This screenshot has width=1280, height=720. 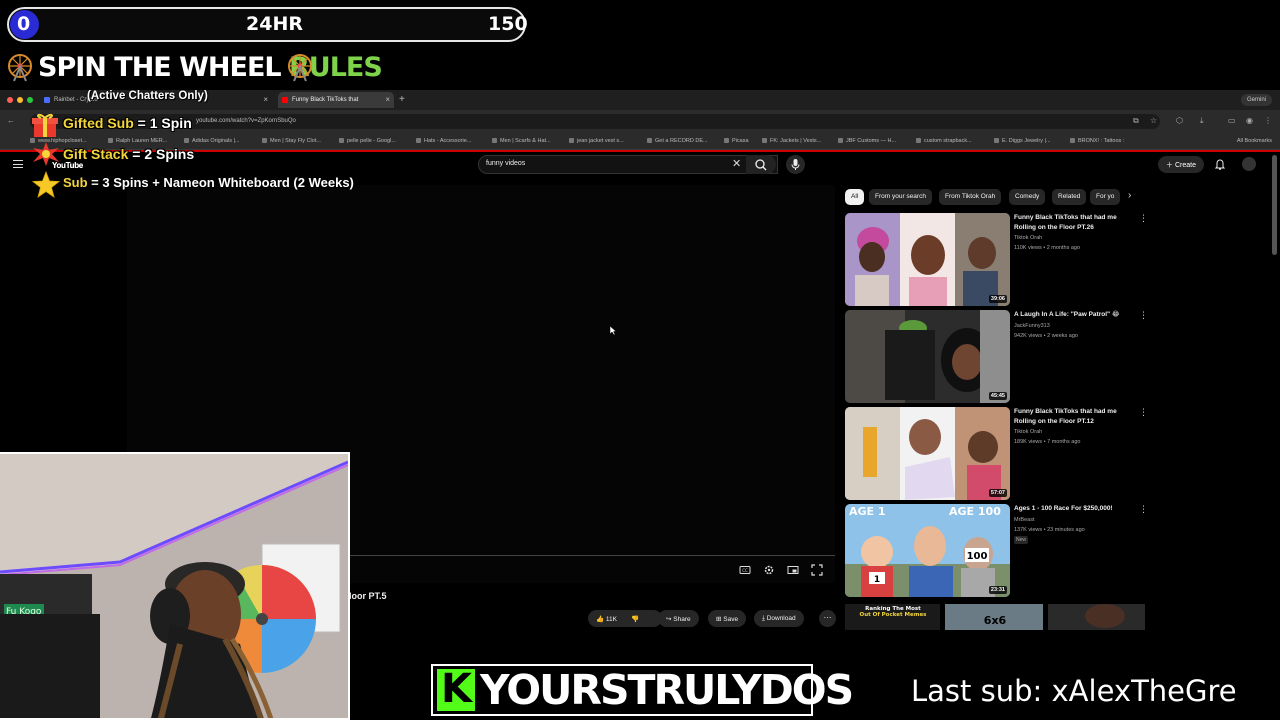 I want to click on thumbs-down-icon: 👎, so click(x=635, y=619).